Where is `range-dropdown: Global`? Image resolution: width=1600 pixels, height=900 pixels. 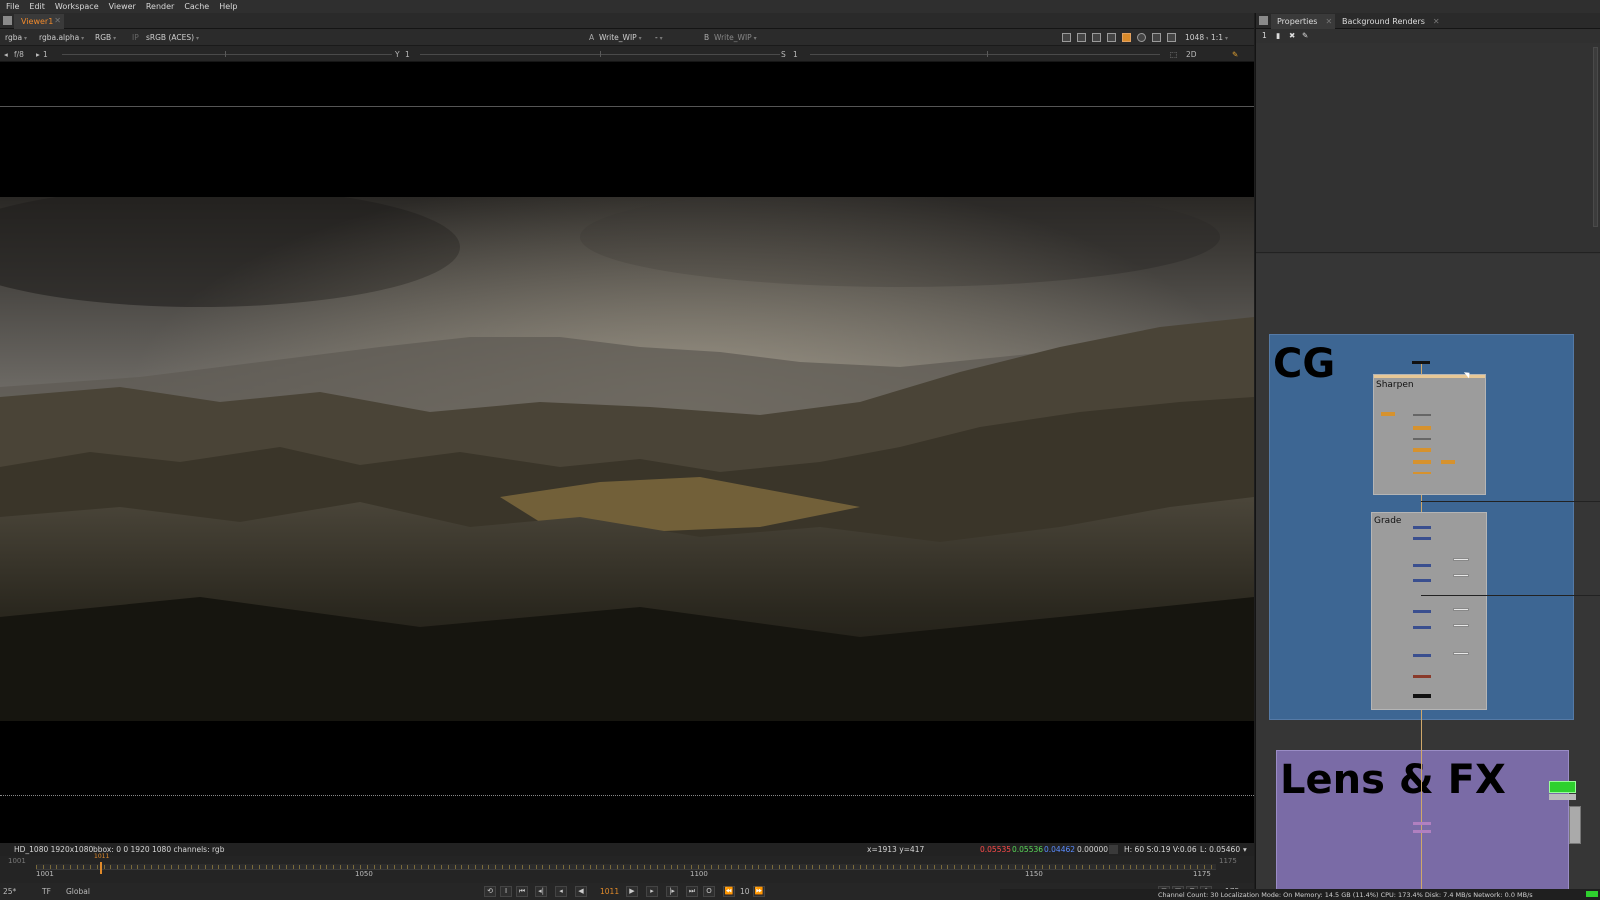
range-dropdown: Global is located at coordinates (78, 891).